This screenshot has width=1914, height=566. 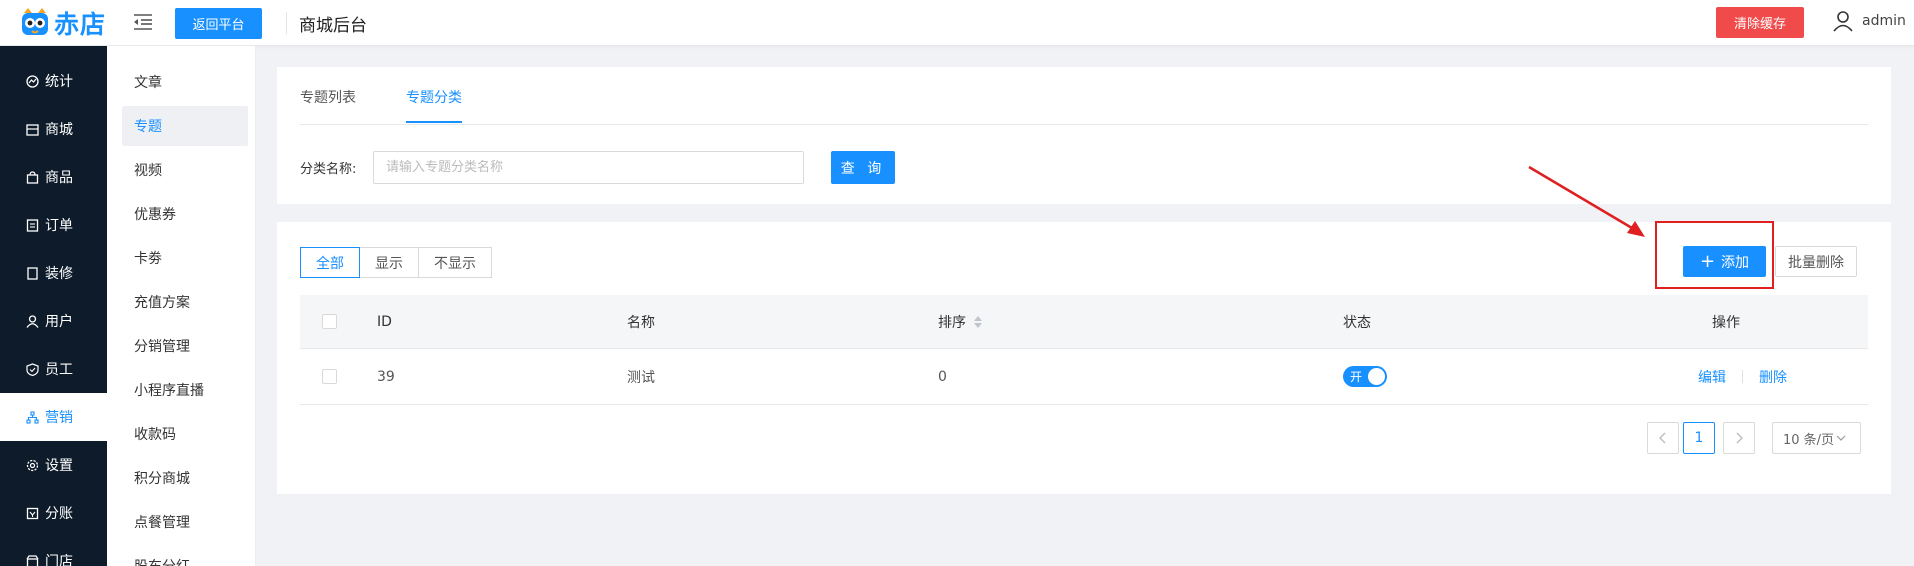 What do you see at coordinates (952, 322) in the screenshot?
I see `column-header-sort-label: 排序` at bounding box center [952, 322].